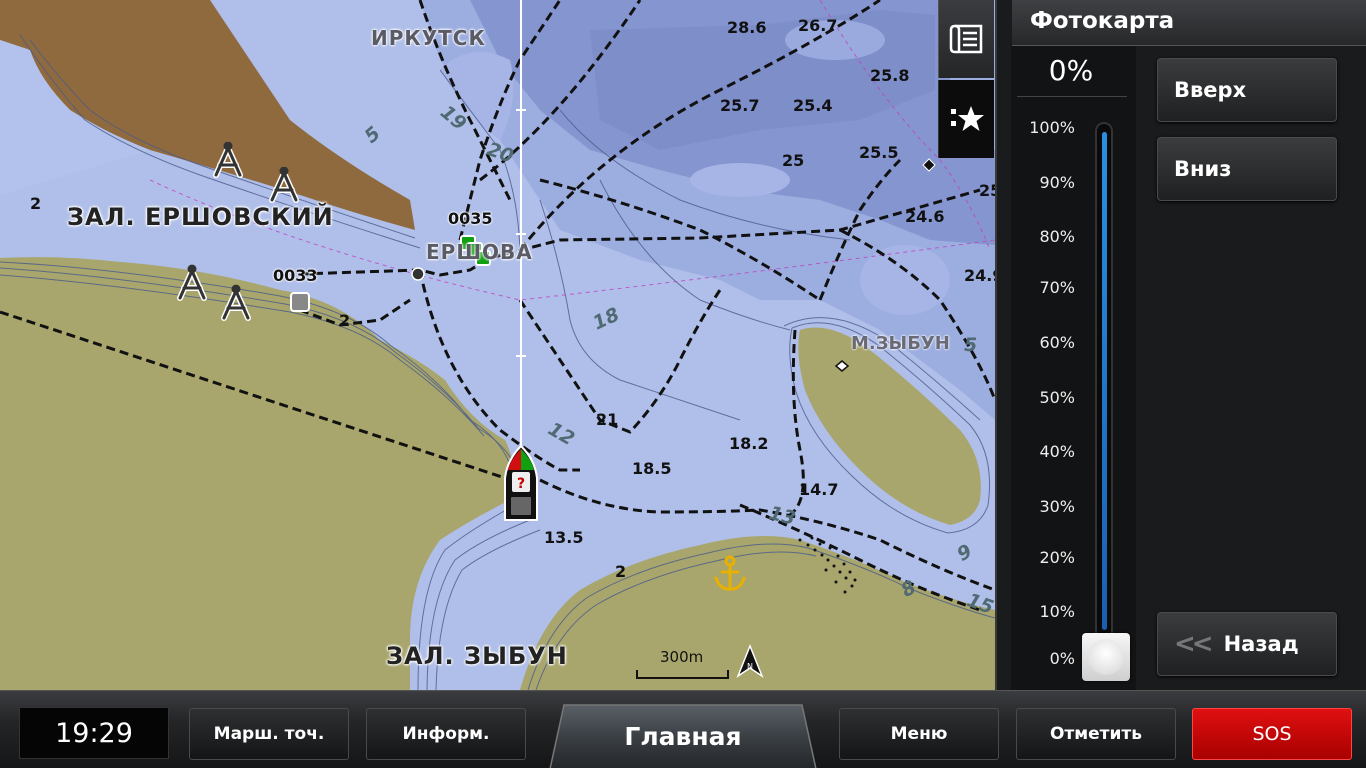 The height and width of the screenshot is (768, 1366). What do you see at coordinates (418, 274) in the screenshot?
I see `marker-dot` at bounding box center [418, 274].